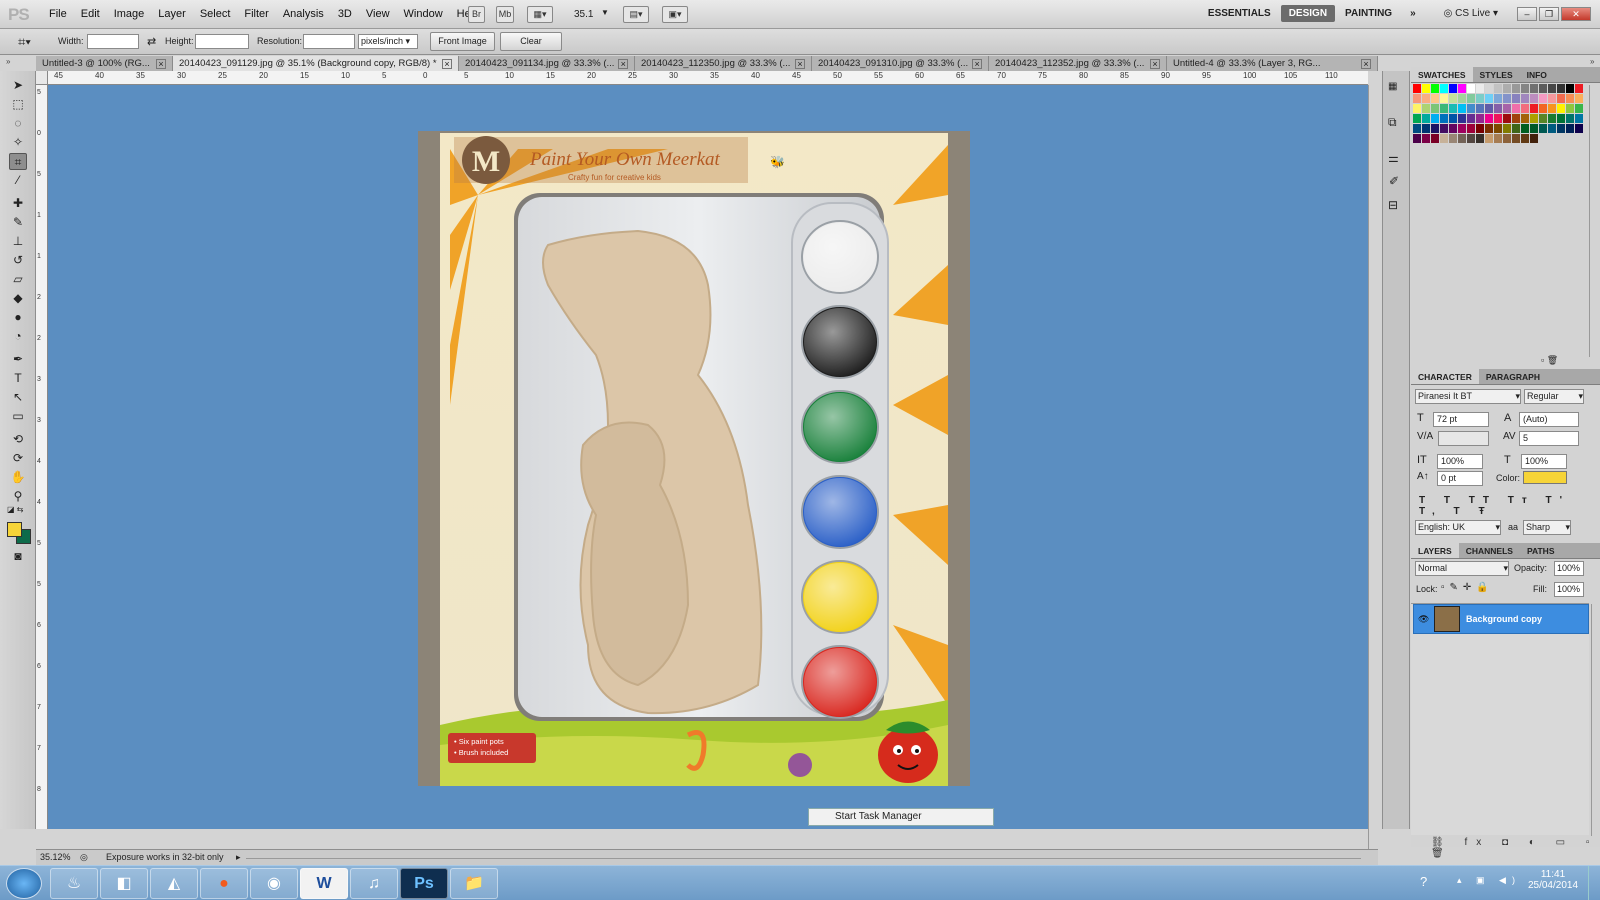  Describe the element at coordinates (18, 439) in the screenshot. I see `3d-rotate-tool-icon: ⟲` at that location.